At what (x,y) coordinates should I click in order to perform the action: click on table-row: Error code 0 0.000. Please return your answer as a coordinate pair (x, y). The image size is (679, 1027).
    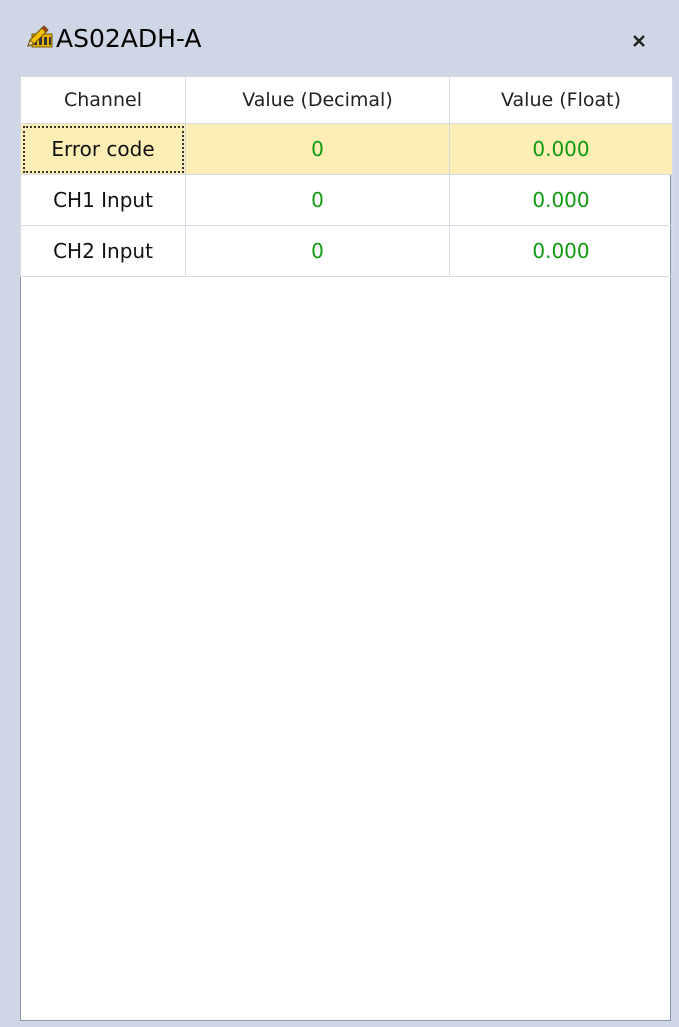
    Looking at the image, I should click on (346, 149).